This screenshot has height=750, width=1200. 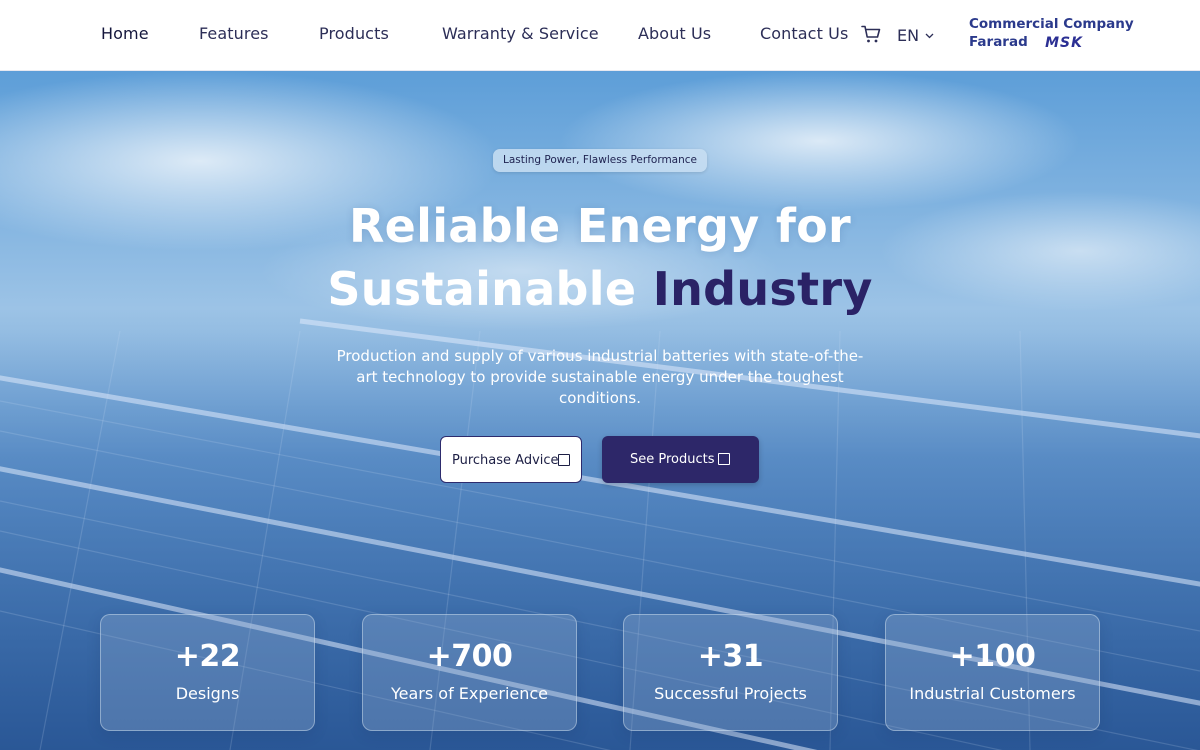 I want to click on brand-logo: Commercial Company Fararad MSK, so click(x=1051, y=36).